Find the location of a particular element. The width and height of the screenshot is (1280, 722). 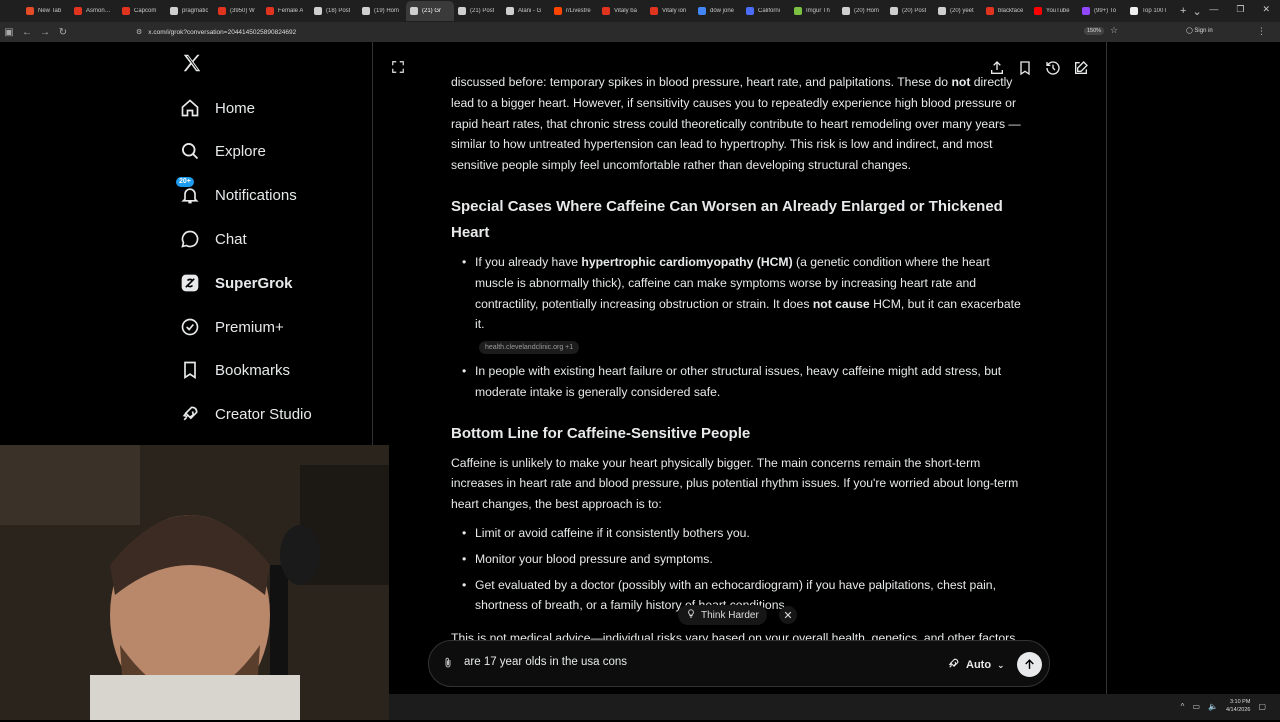

bookmark-icon is located at coordinates (1025, 70).